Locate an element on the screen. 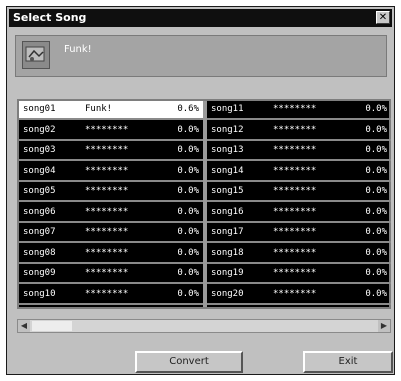 Image resolution: width=401 pixels, height=381 pixels. song-name: song06 is located at coordinates (39, 211).